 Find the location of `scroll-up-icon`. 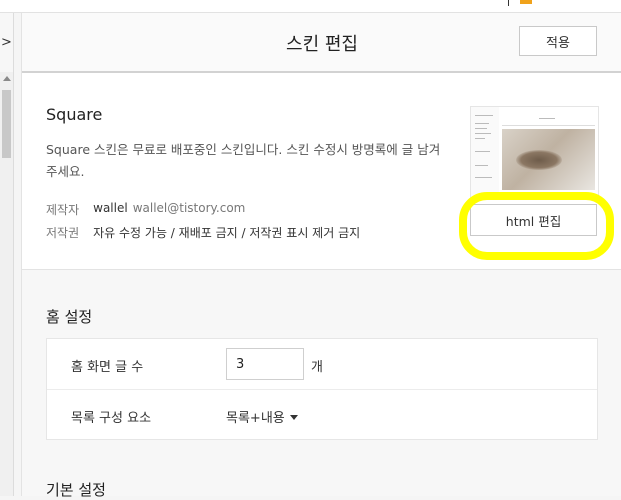

scroll-up-icon is located at coordinates (7, 78).